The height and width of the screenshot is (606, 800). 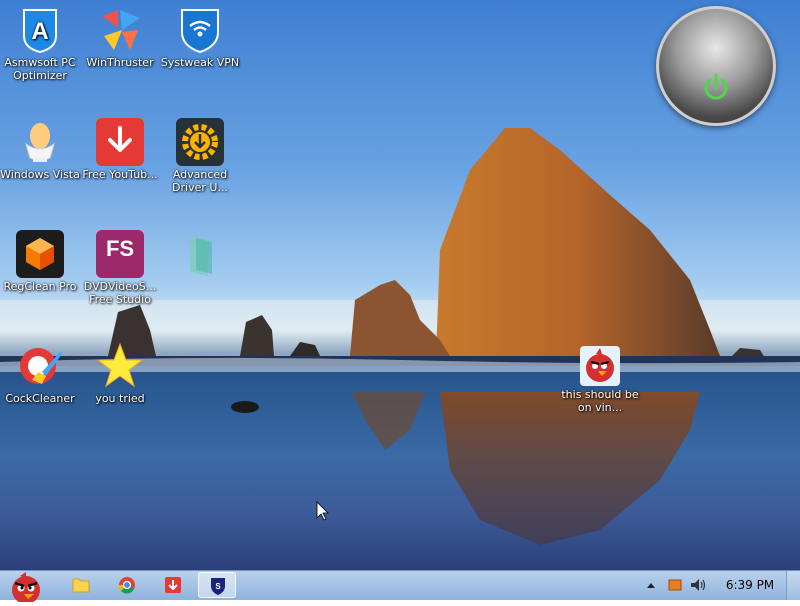 I want to click on egg-cup-icon, so click(x=40, y=142).